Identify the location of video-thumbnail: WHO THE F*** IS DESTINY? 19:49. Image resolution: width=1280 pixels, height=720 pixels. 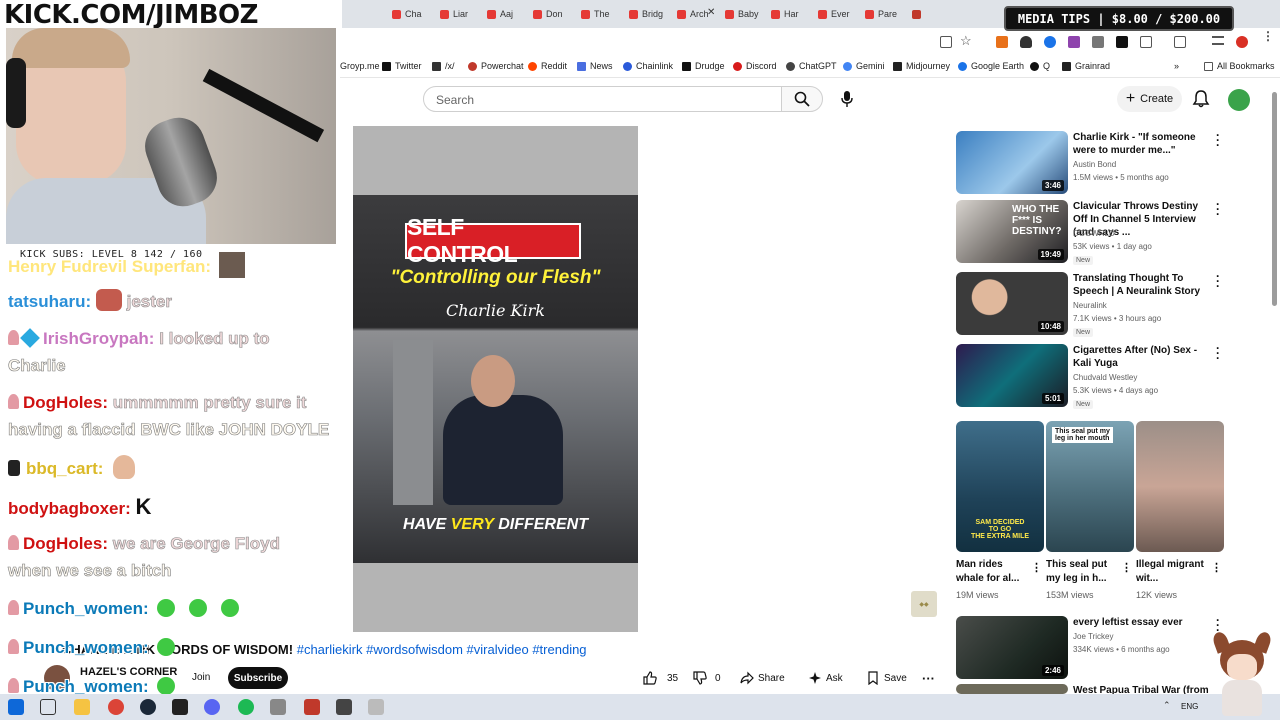
(1012, 231).